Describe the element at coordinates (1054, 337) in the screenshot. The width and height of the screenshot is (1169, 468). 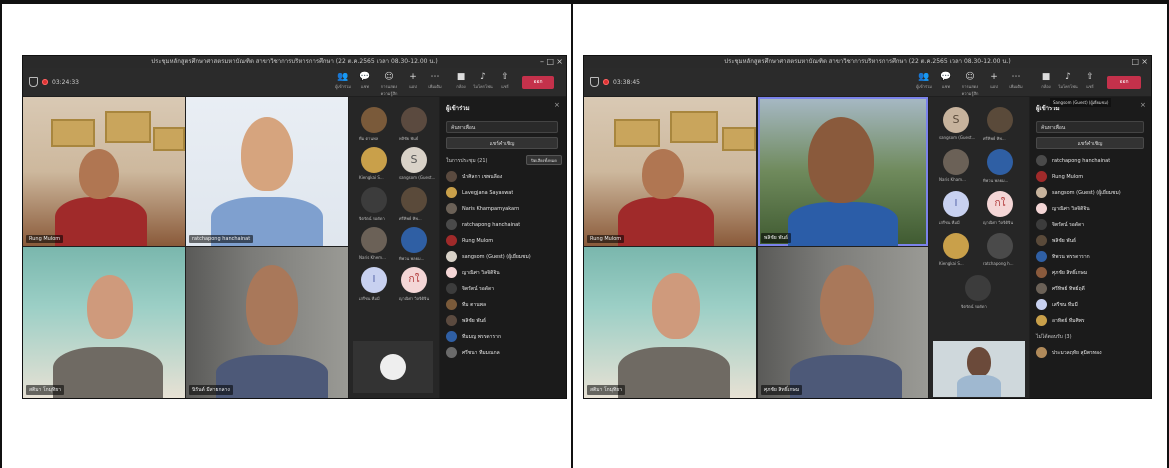
I see `section-header: ไม่ได้ตอบรับ (3)` at that location.